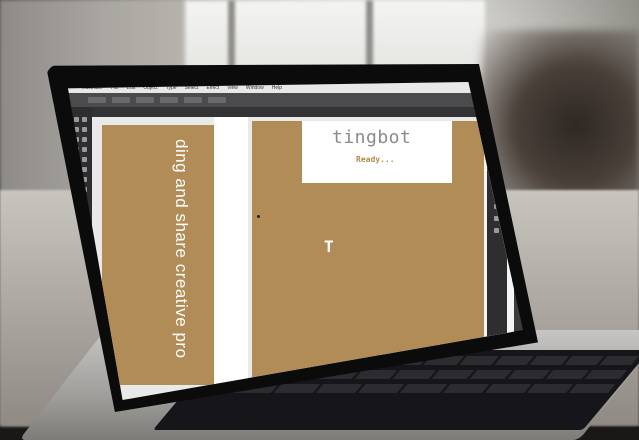 This screenshot has width=639, height=440. I want to click on lasso-tool-icon, so click(84, 129).